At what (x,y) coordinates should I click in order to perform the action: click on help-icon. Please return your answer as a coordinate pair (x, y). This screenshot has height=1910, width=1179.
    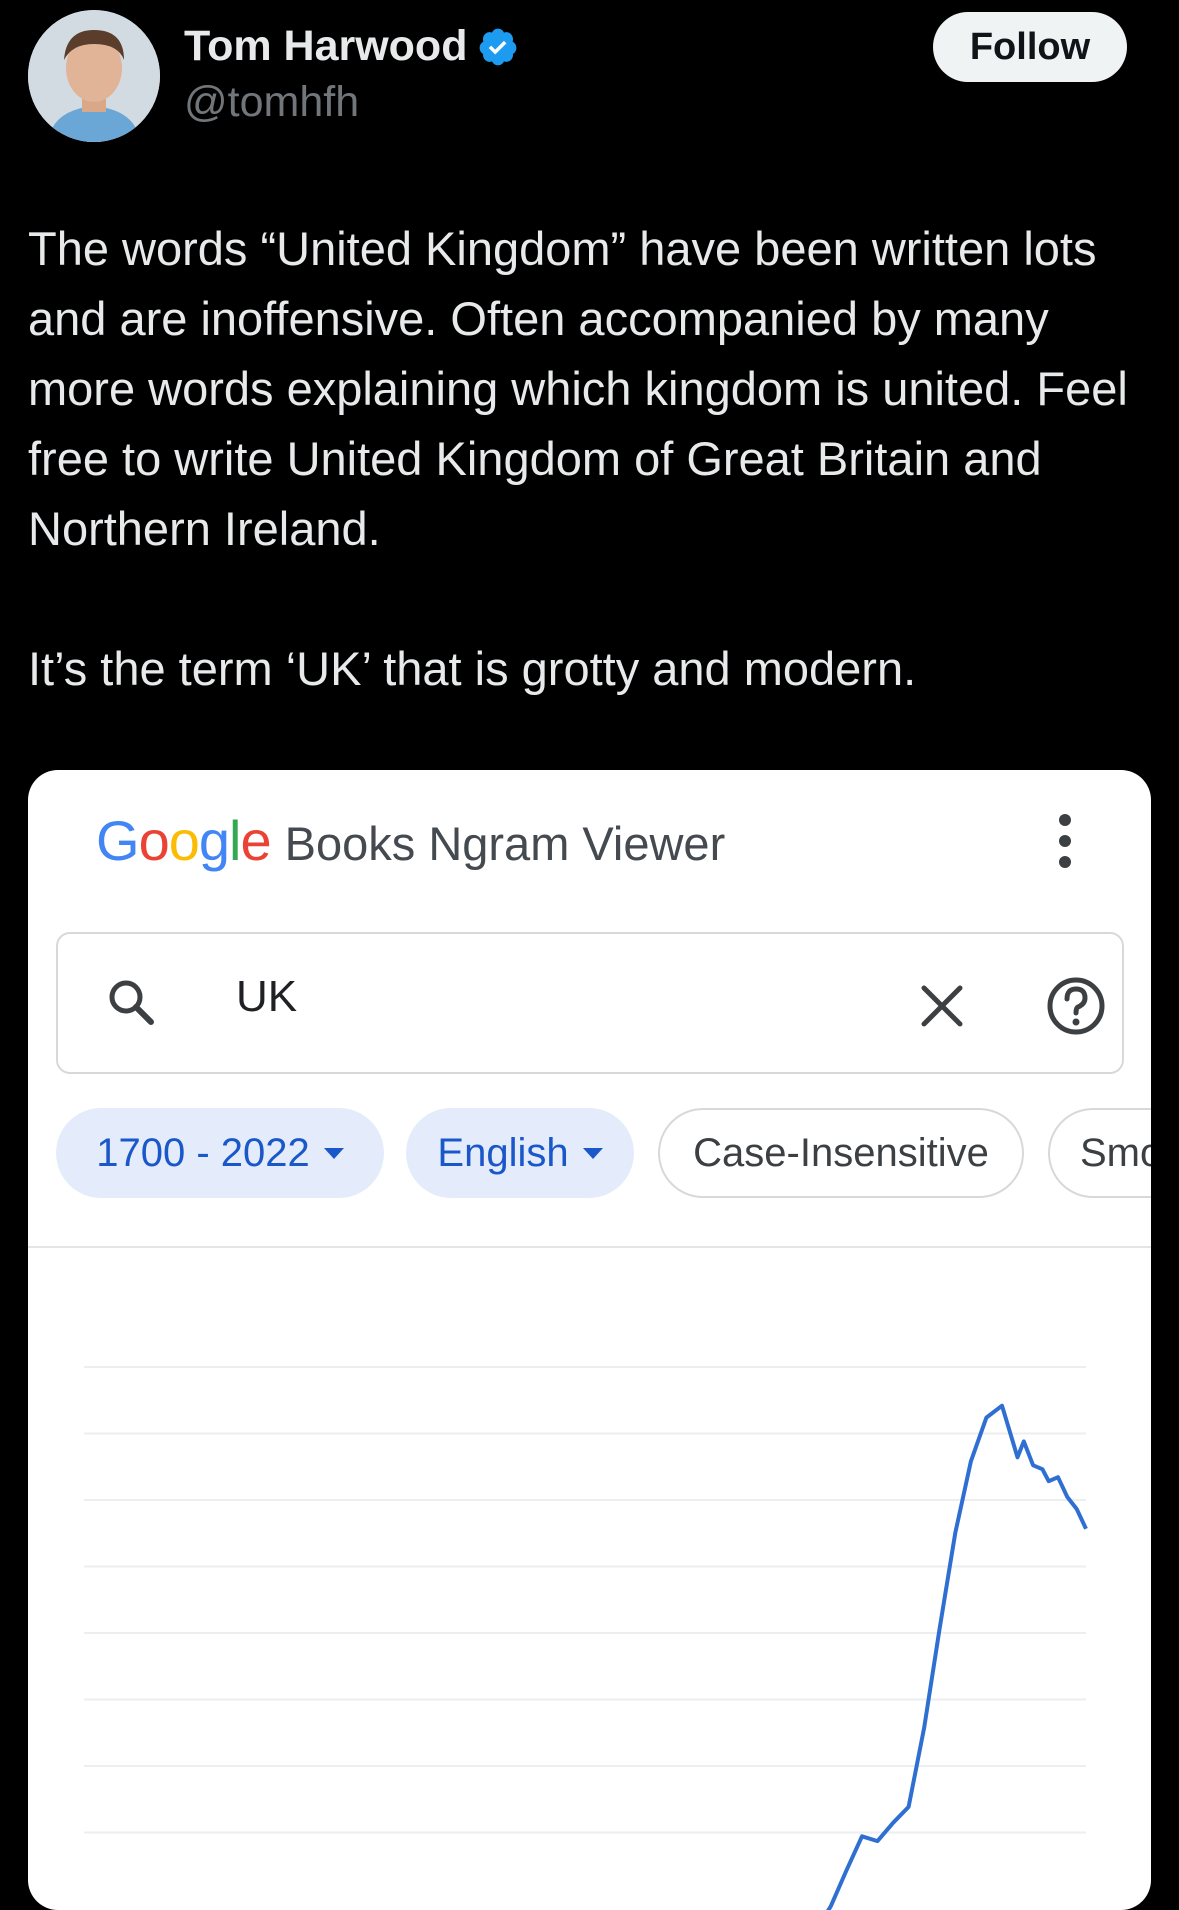
    Looking at the image, I should click on (1076, 1006).